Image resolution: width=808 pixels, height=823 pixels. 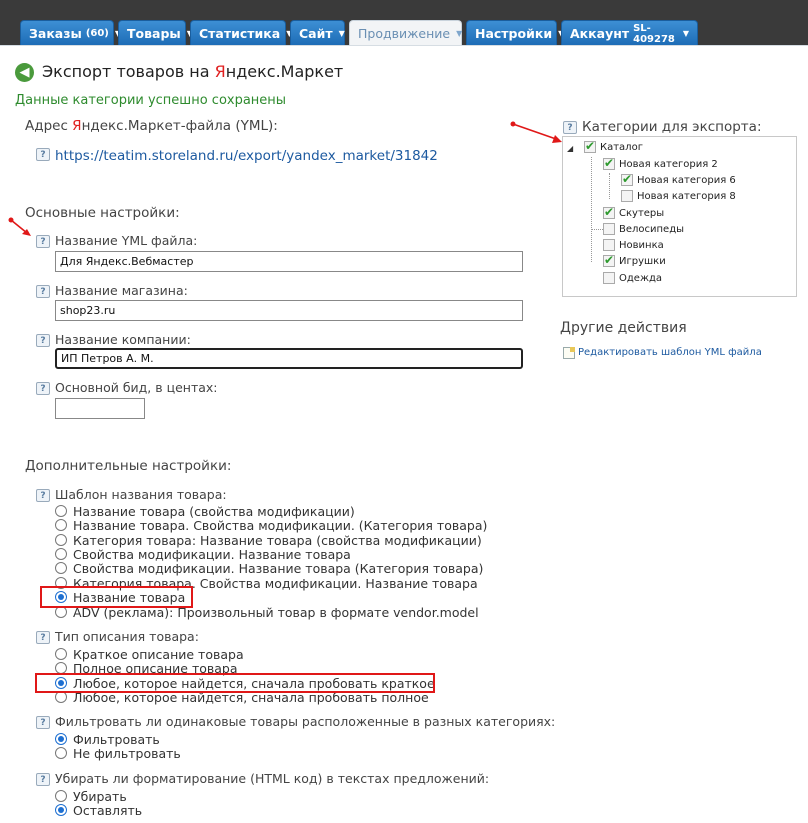 I want to click on annotation-arrow-left, so click(x=19, y=226).